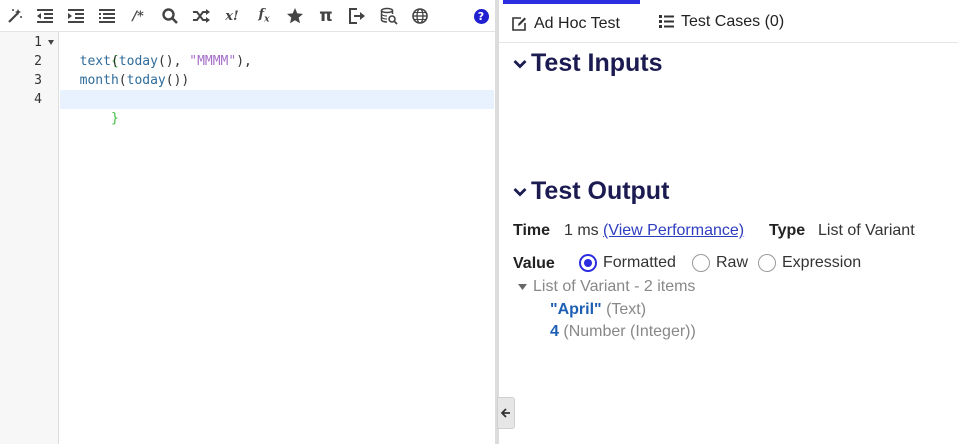  I want to click on test-tabs: Ad Hoc Test Test Cases (0), so click(728, 21).